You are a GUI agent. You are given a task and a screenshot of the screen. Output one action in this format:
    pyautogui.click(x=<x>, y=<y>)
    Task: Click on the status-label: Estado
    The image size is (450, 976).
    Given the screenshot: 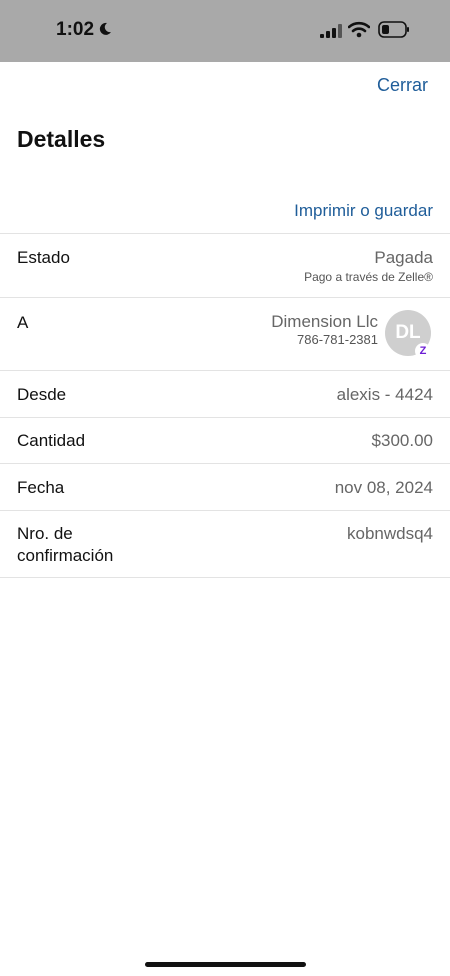 What is the action you would take?
    pyautogui.click(x=43, y=257)
    